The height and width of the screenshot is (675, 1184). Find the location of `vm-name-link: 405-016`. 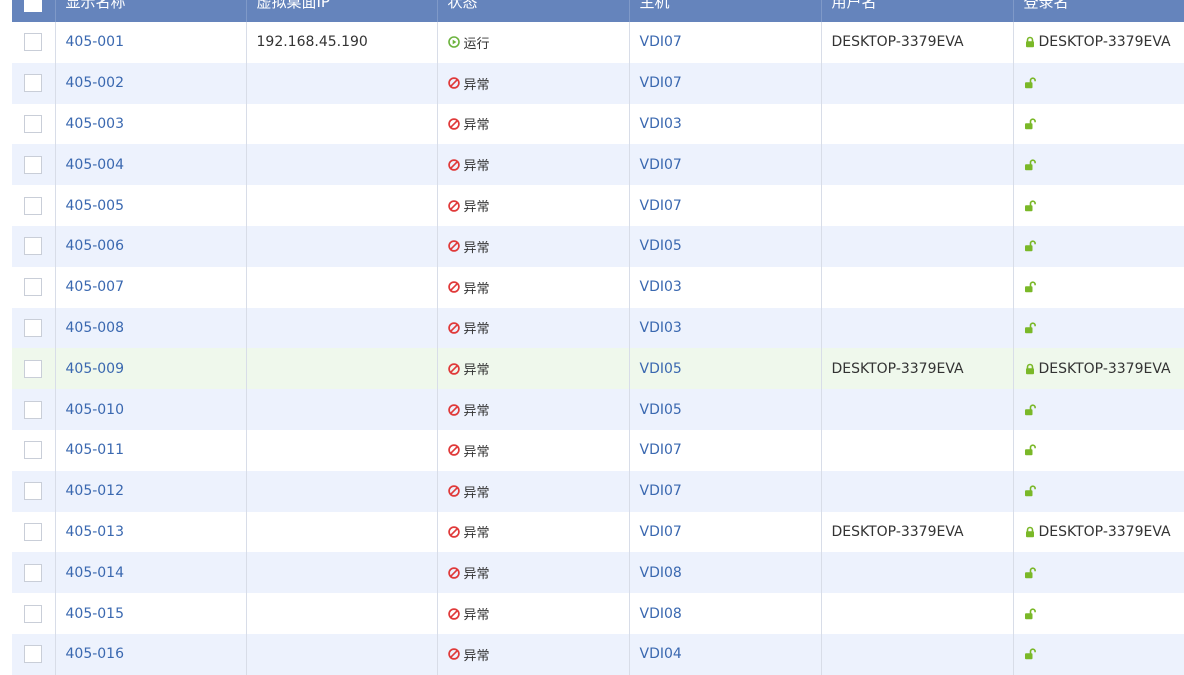

vm-name-link: 405-016 is located at coordinates (95, 654).